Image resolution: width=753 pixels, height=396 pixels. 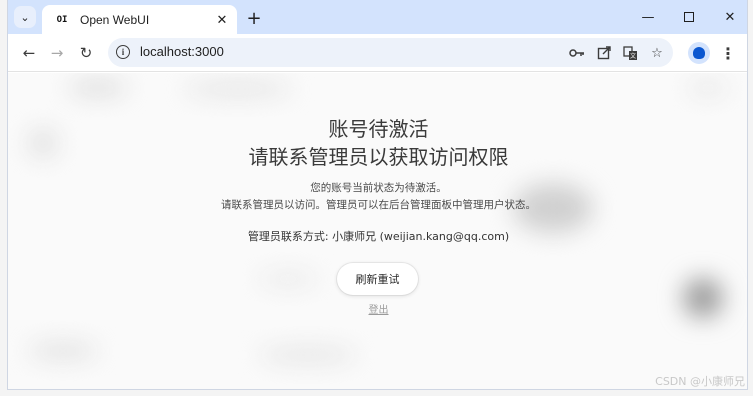 I want to click on maximize-icon, so click(x=689, y=17).